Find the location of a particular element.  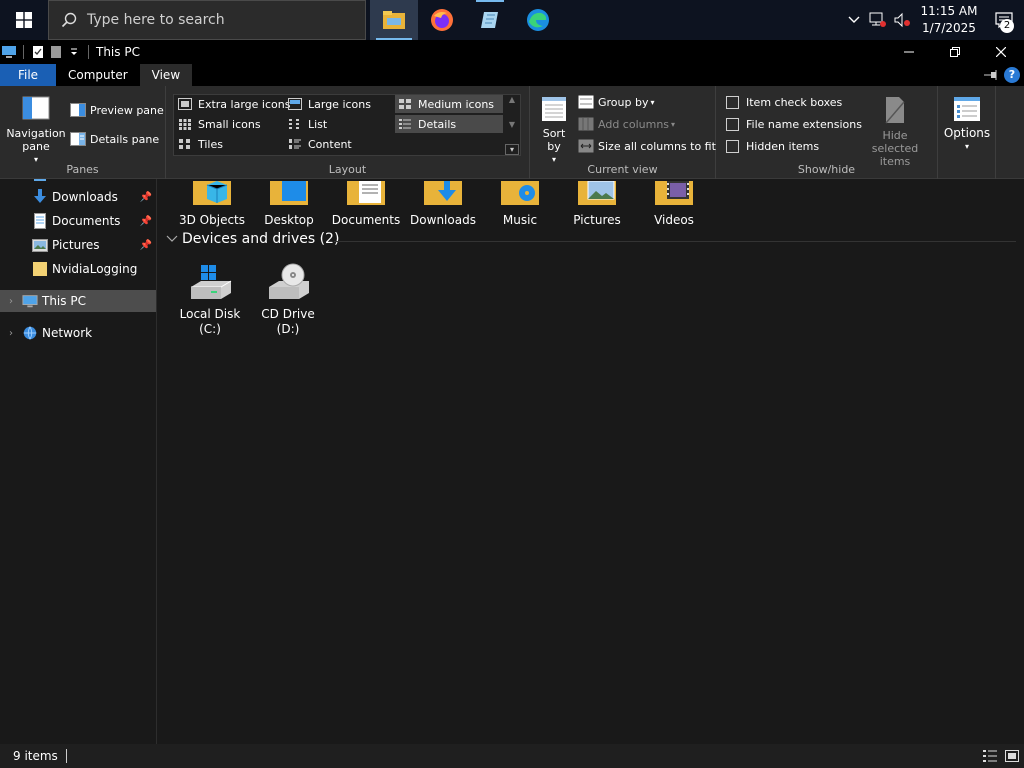

file-name-extensions-toggle: File name extensions is located at coordinates (794, 124).